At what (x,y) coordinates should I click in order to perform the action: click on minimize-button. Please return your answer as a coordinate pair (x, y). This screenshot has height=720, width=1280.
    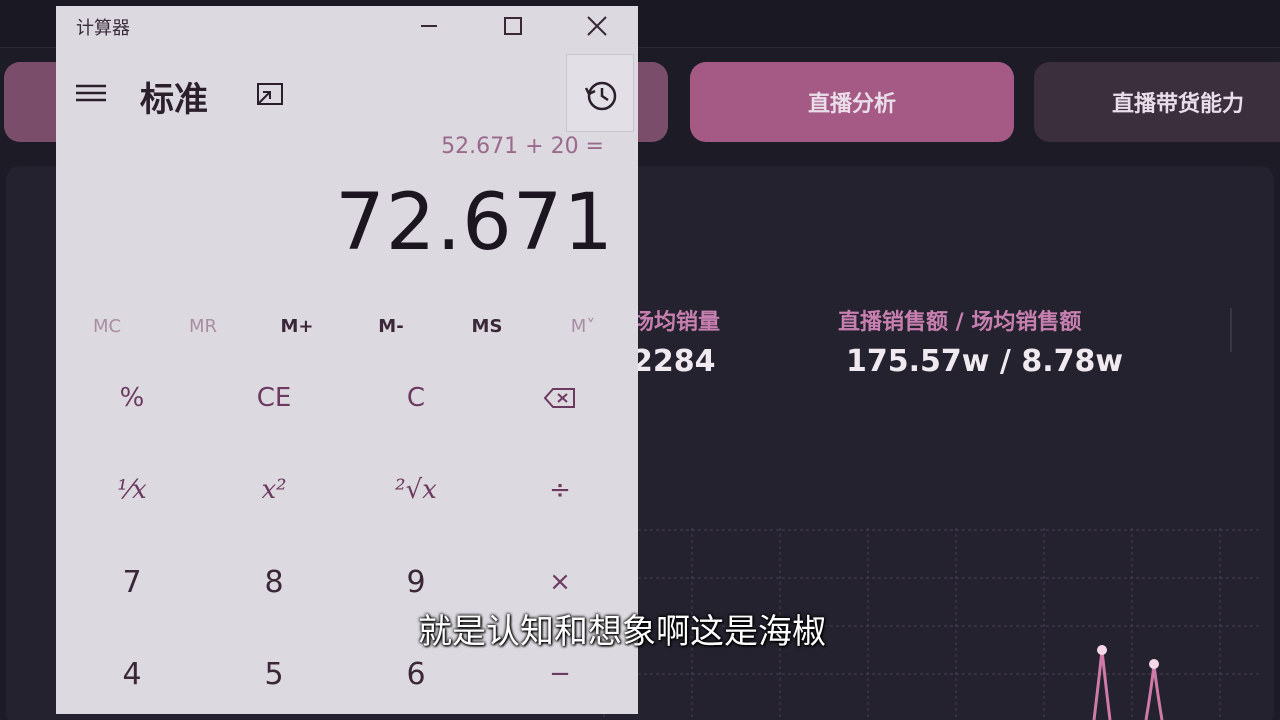
    Looking at the image, I should click on (429, 26).